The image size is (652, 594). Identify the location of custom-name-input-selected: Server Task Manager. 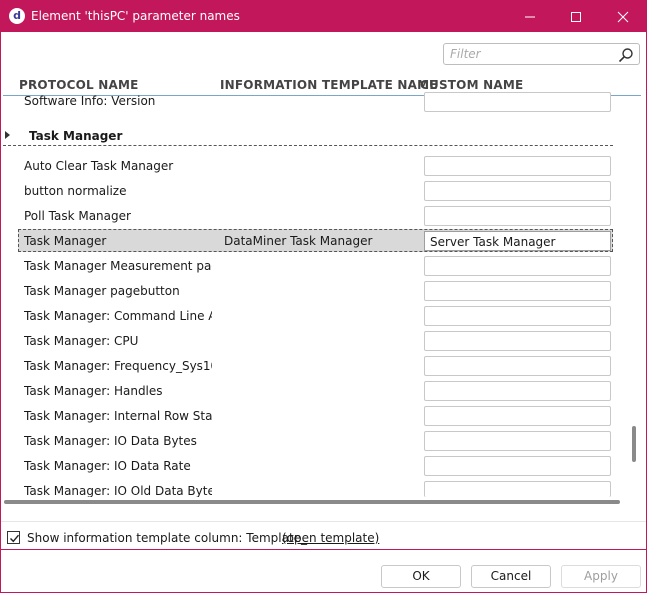
(517, 241).